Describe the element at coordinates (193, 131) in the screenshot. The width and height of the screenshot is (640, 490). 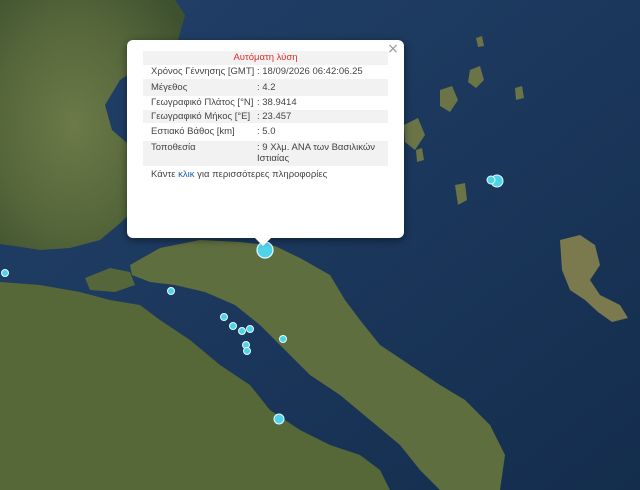
I see `depth-label: Εστιακό Βάθος [km]` at that location.